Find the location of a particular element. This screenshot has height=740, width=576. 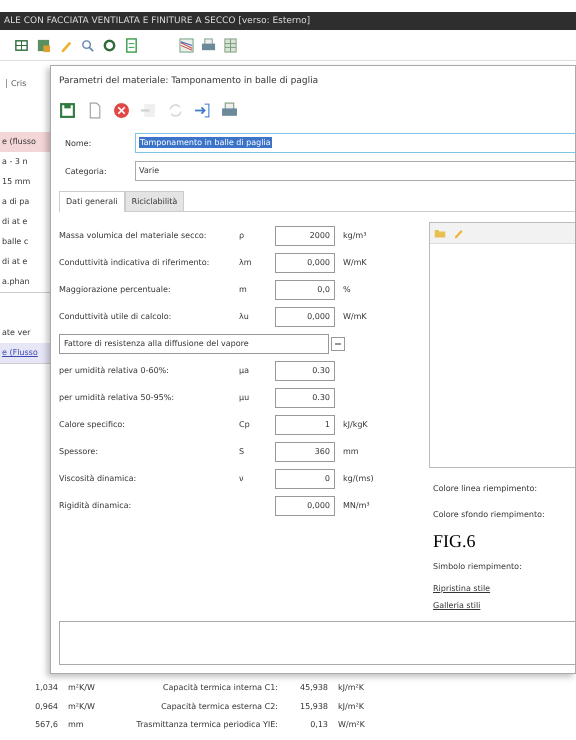

field-label: per umidità relativa 0-60%: is located at coordinates (114, 370).